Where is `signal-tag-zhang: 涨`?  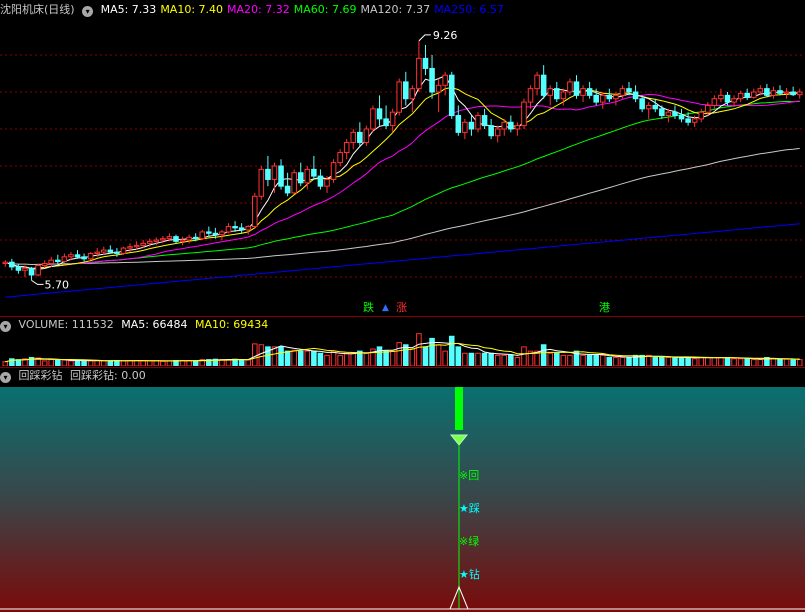
signal-tag-zhang: 涨 is located at coordinates (401, 307).